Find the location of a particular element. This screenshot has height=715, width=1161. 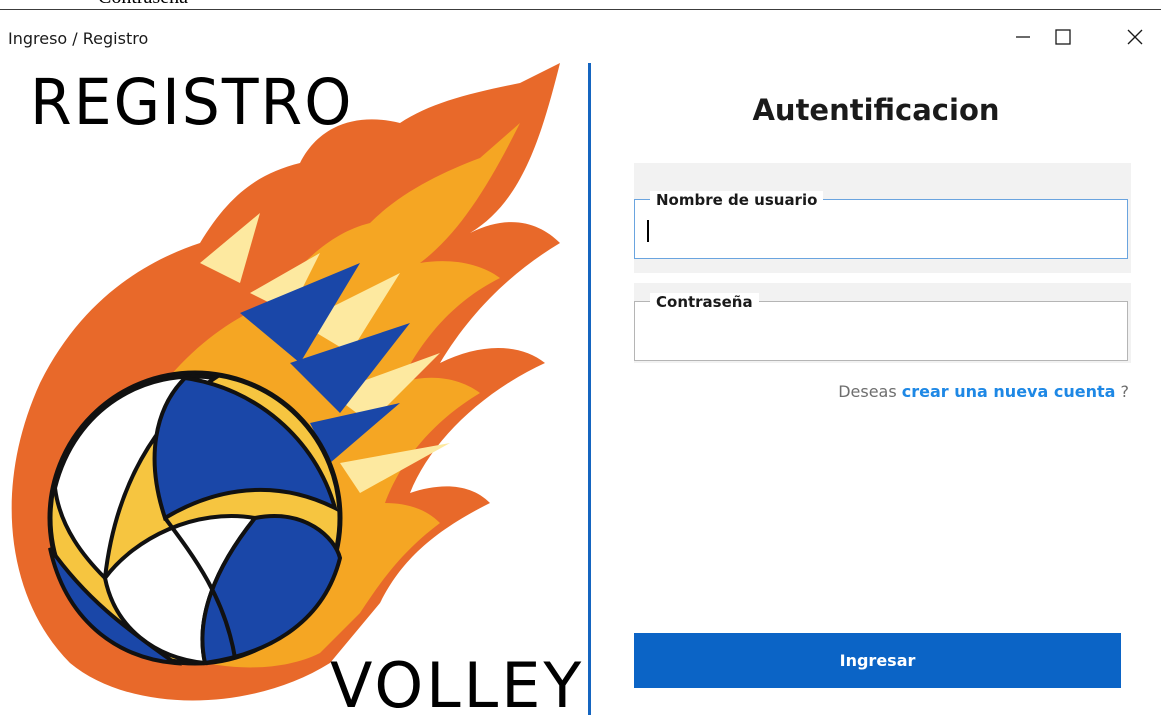

signup-suffix: ? is located at coordinates (1125, 391).